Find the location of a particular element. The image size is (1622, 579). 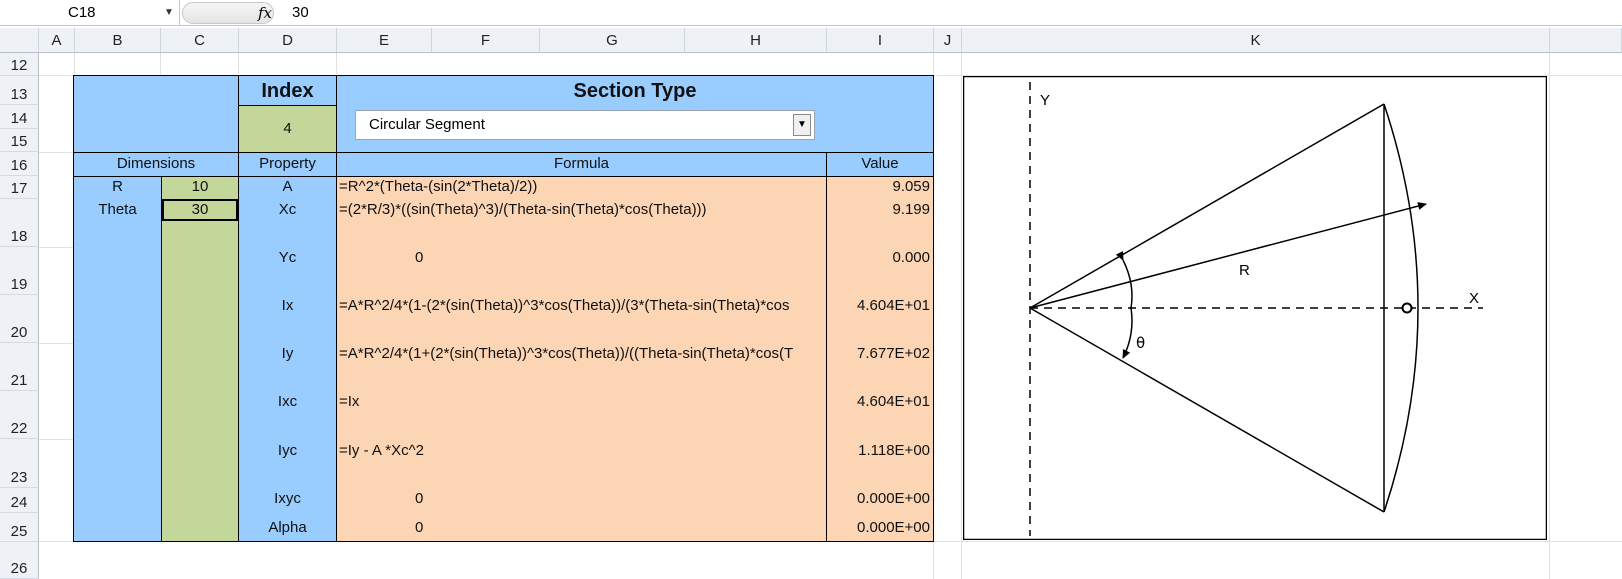

row-header-26: 26 is located at coordinates (19, 560).